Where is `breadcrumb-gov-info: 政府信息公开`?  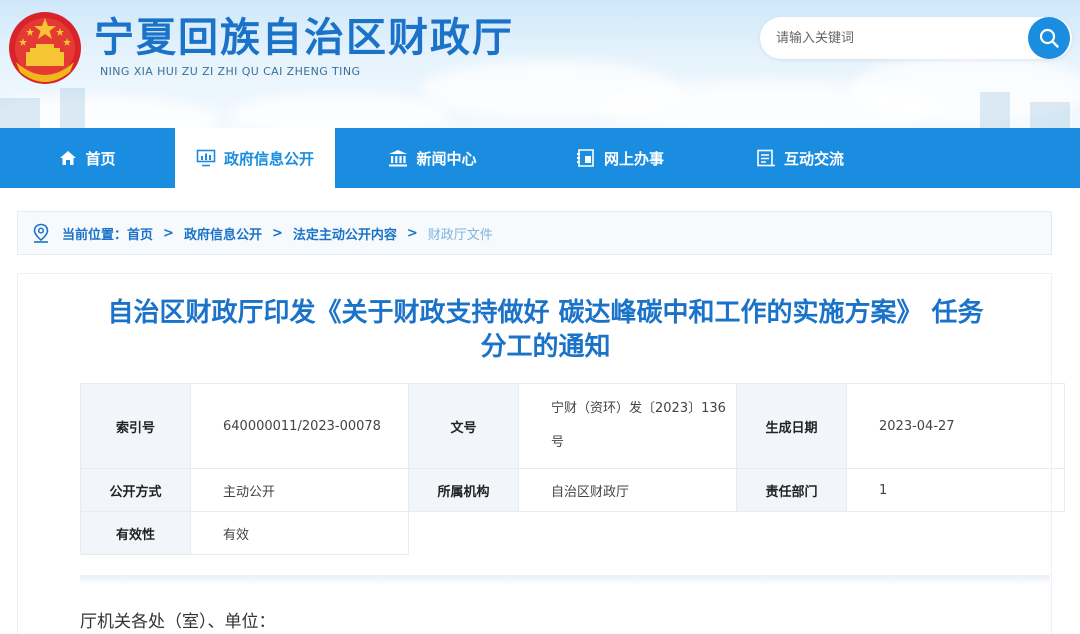 breadcrumb-gov-info: 政府信息公开 is located at coordinates (223, 233).